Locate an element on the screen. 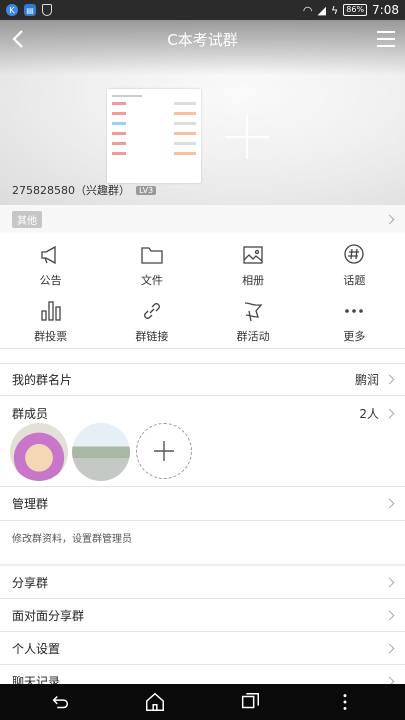 The width and height of the screenshot is (405, 720). level-badge: LV3 is located at coordinates (146, 190).